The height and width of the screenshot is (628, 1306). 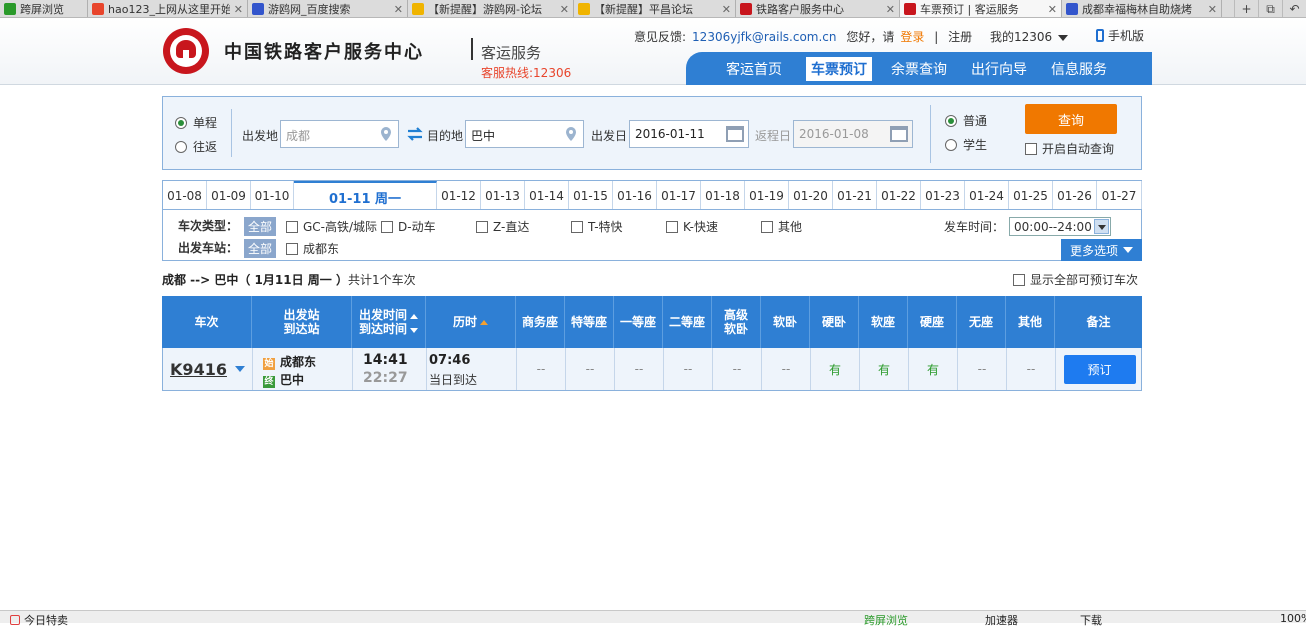 I want to click on my12306-menu: 我的12306, so click(x=1029, y=36).